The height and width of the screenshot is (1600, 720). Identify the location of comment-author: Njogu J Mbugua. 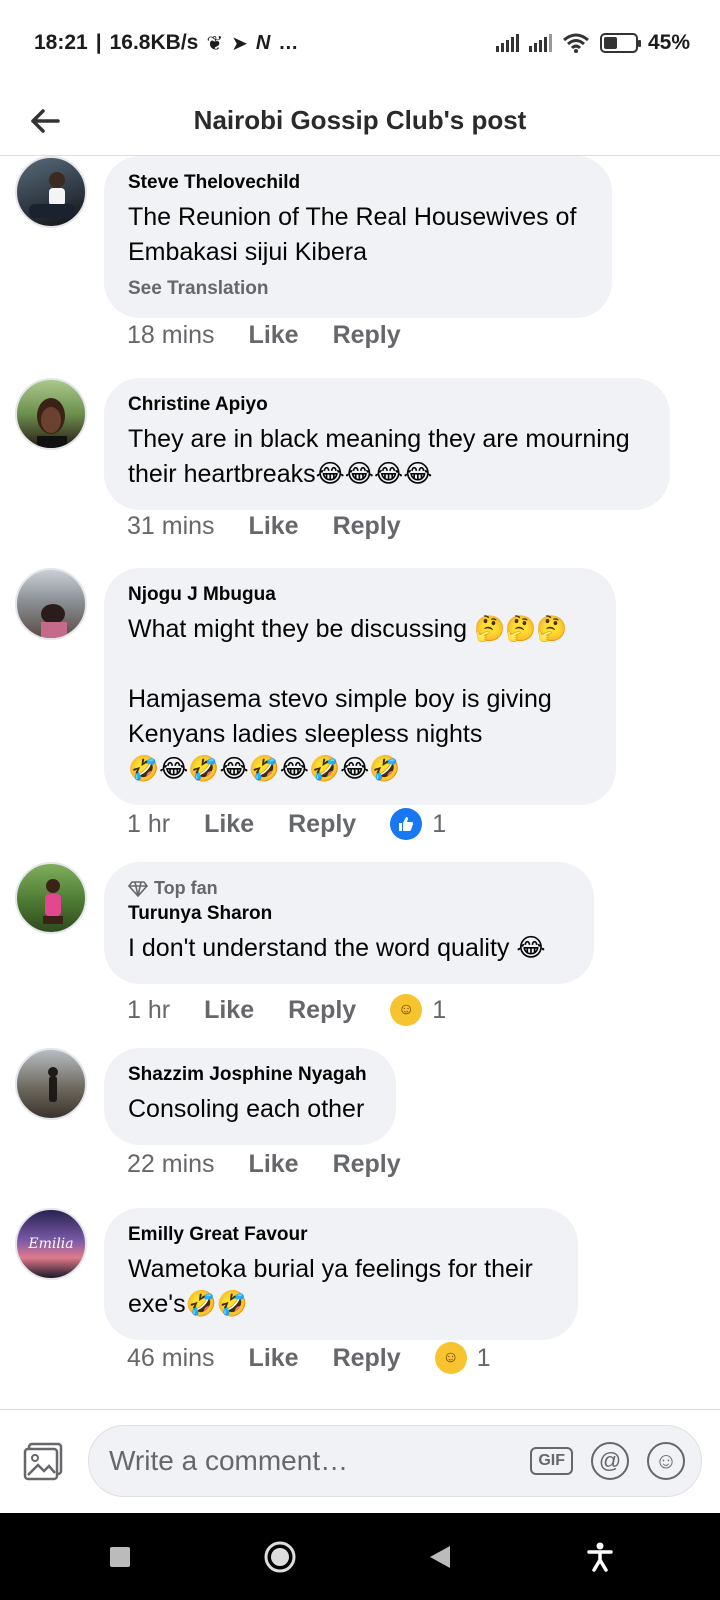
(360, 595).